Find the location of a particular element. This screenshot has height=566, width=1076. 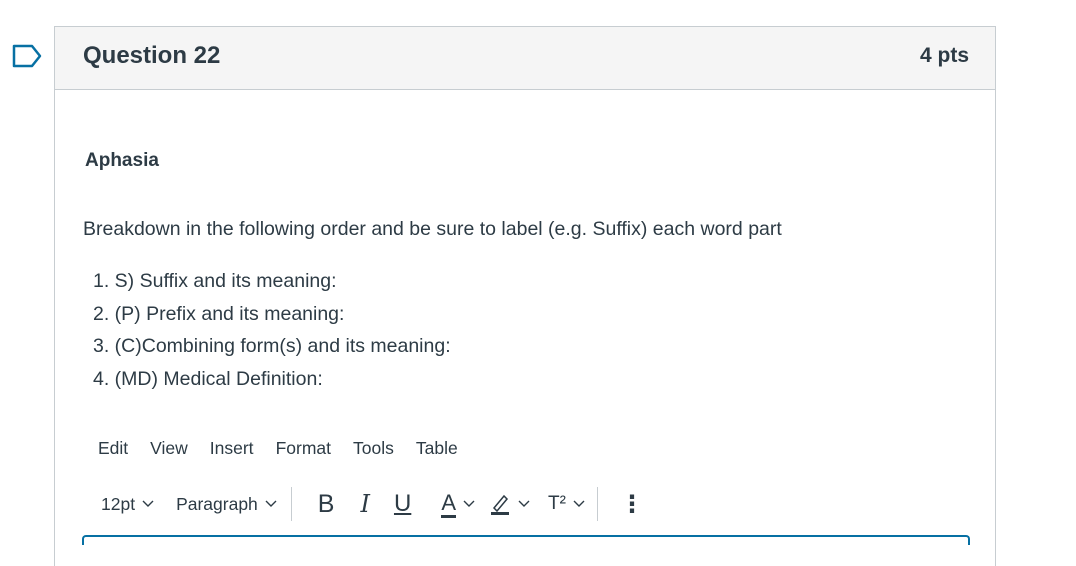

more-vertical-icon: ⋮ is located at coordinates (632, 504).